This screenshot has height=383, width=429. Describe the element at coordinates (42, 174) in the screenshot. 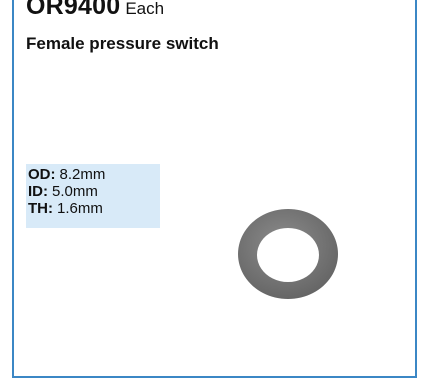

I see `spec-key: OD:` at that location.